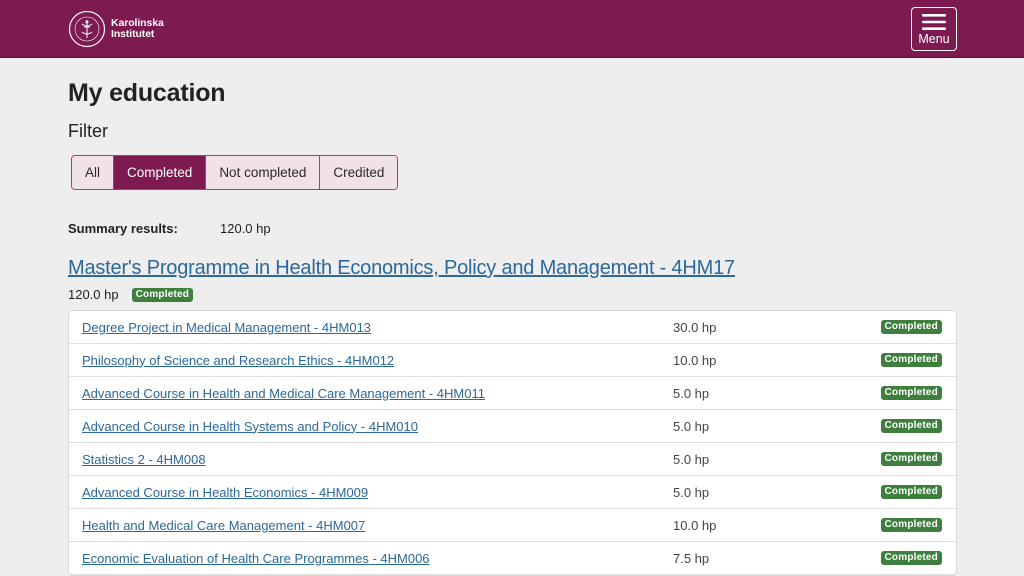  Describe the element at coordinates (144, 459) in the screenshot. I see `course-link: Statistics 2 - 4HM008` at that location.